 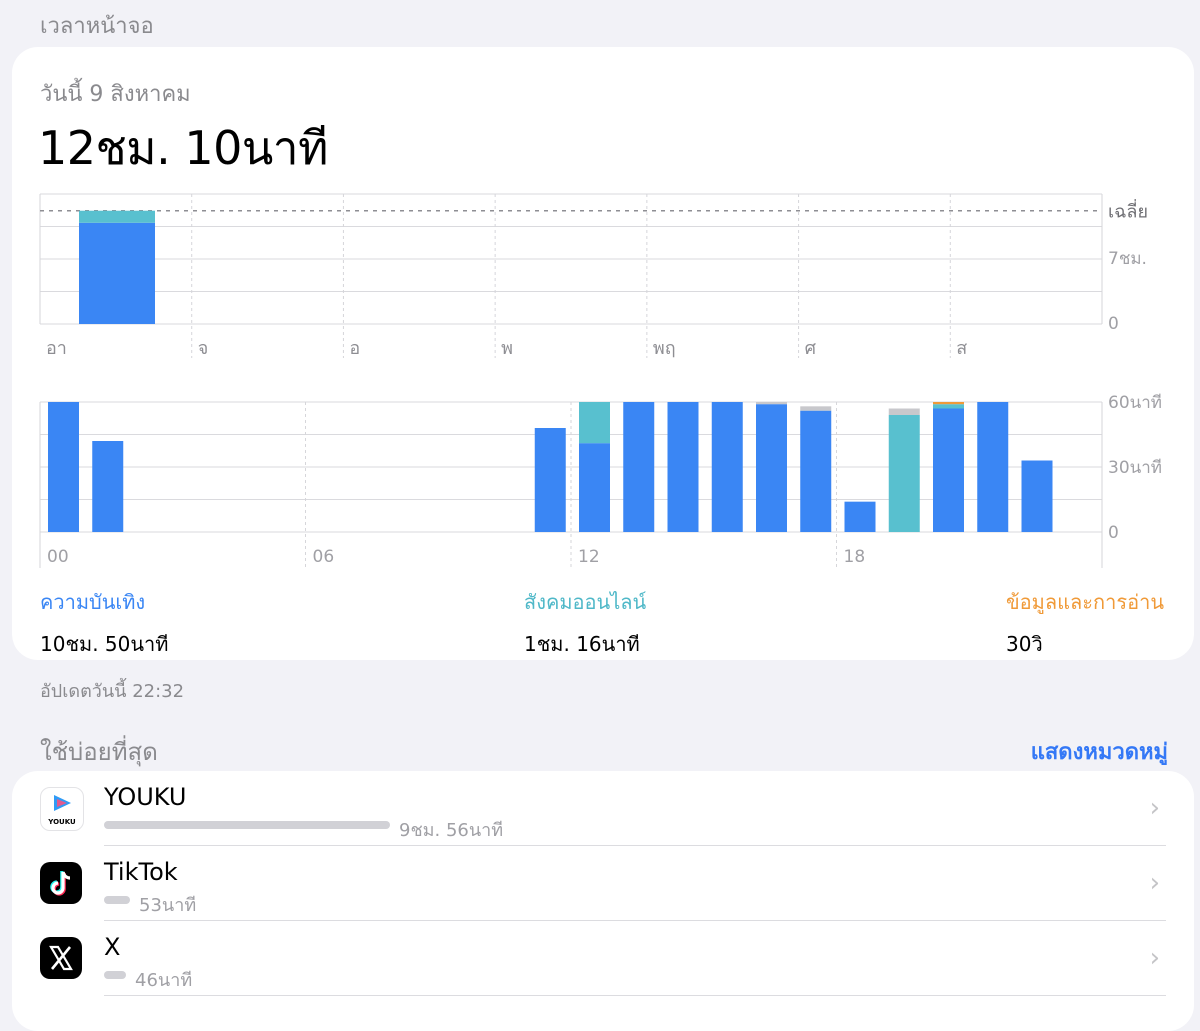 I want to click on category-name: ข้อมูลและการอ่าน, so click(x=1085, y=602).